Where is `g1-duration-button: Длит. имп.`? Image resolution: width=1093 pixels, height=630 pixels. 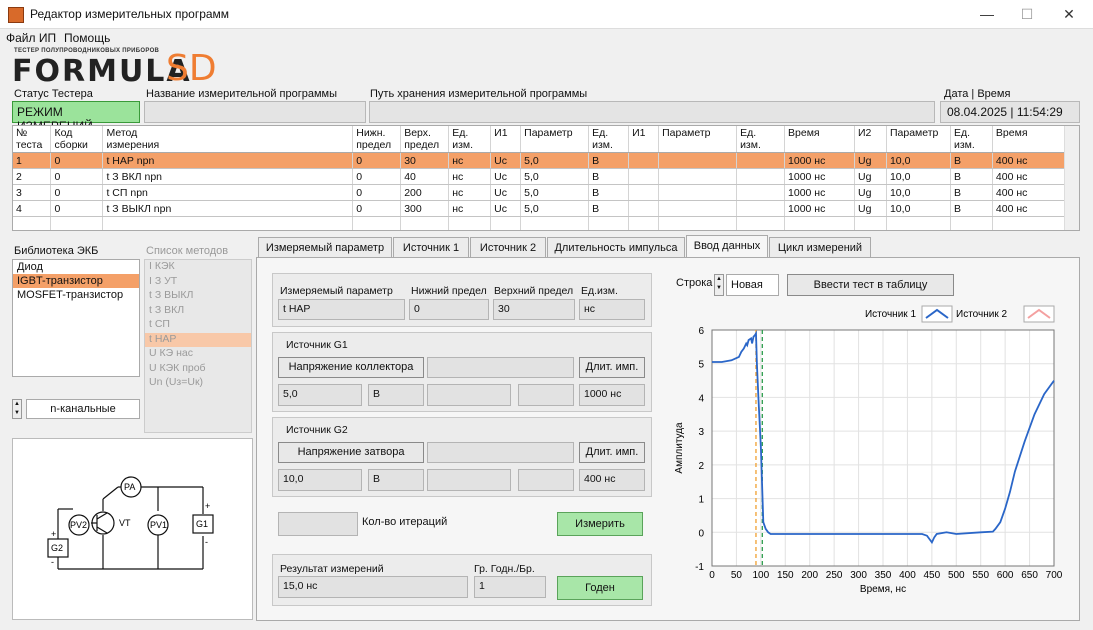 g1-duration-button: Длит. имп. is located at coordinates (612, 367).